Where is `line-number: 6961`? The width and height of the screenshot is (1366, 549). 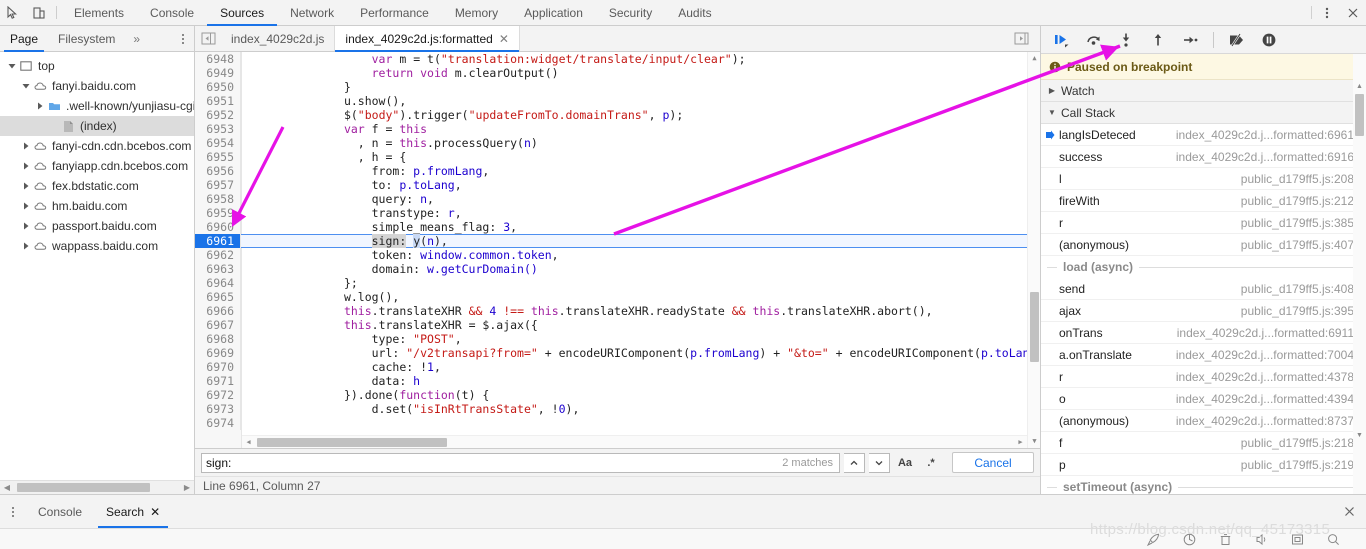 line-number: 6961 is located at coordinates (218, 241).